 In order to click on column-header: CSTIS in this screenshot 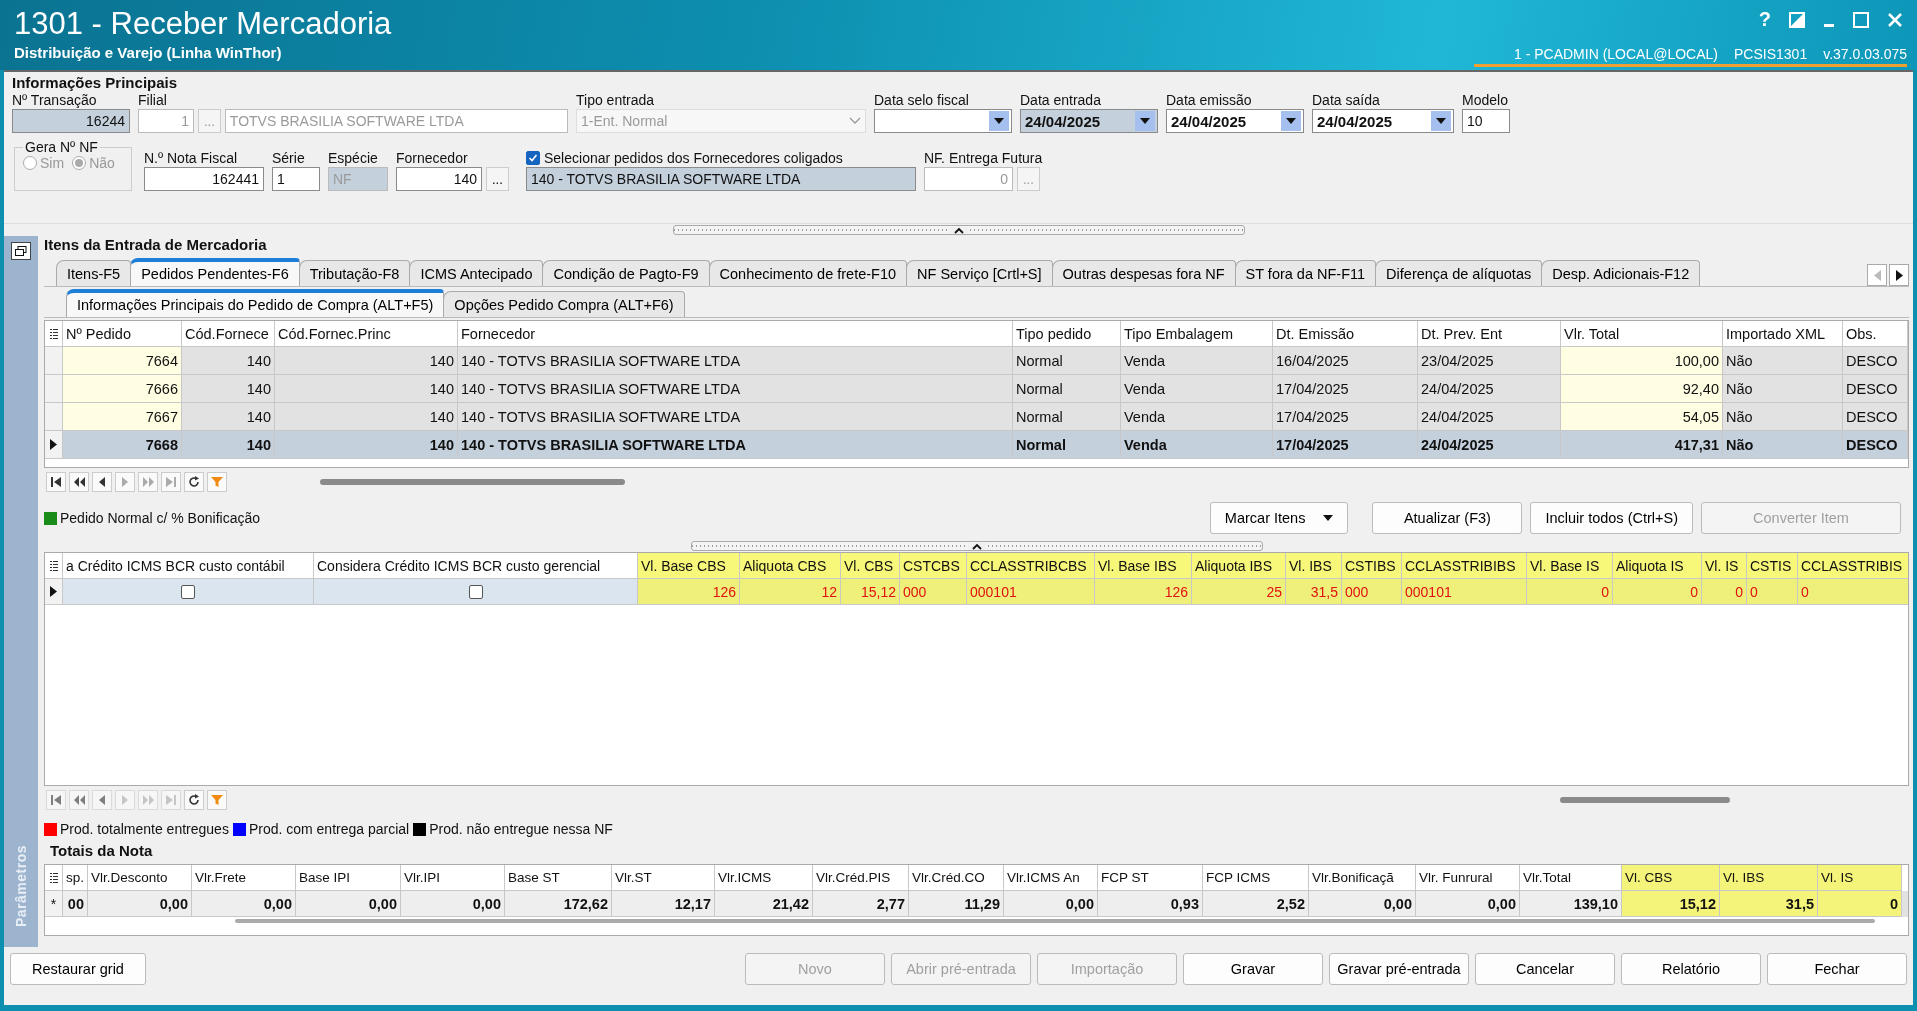, I will do `click(1772, 566)`.